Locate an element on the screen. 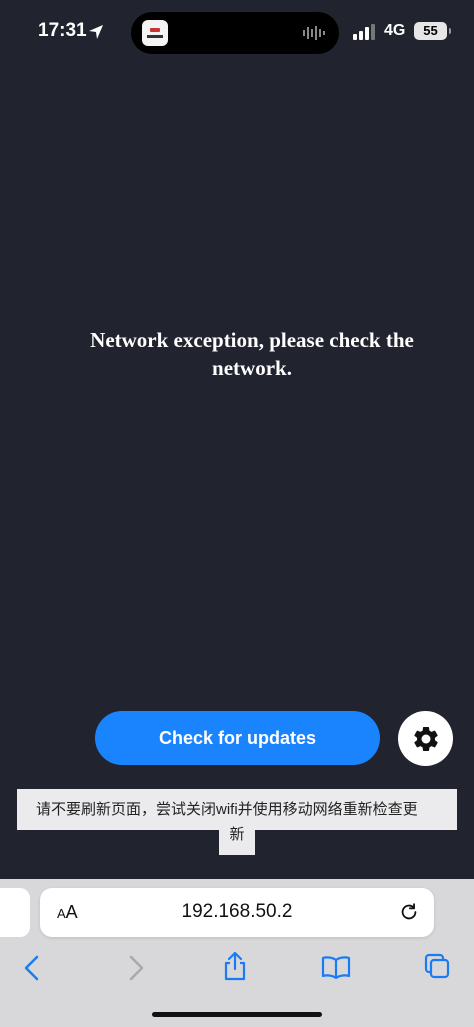 Image resolution: width=474 pixels, height=1027 pixels. forward-icon is located at coordinates (135, 968).